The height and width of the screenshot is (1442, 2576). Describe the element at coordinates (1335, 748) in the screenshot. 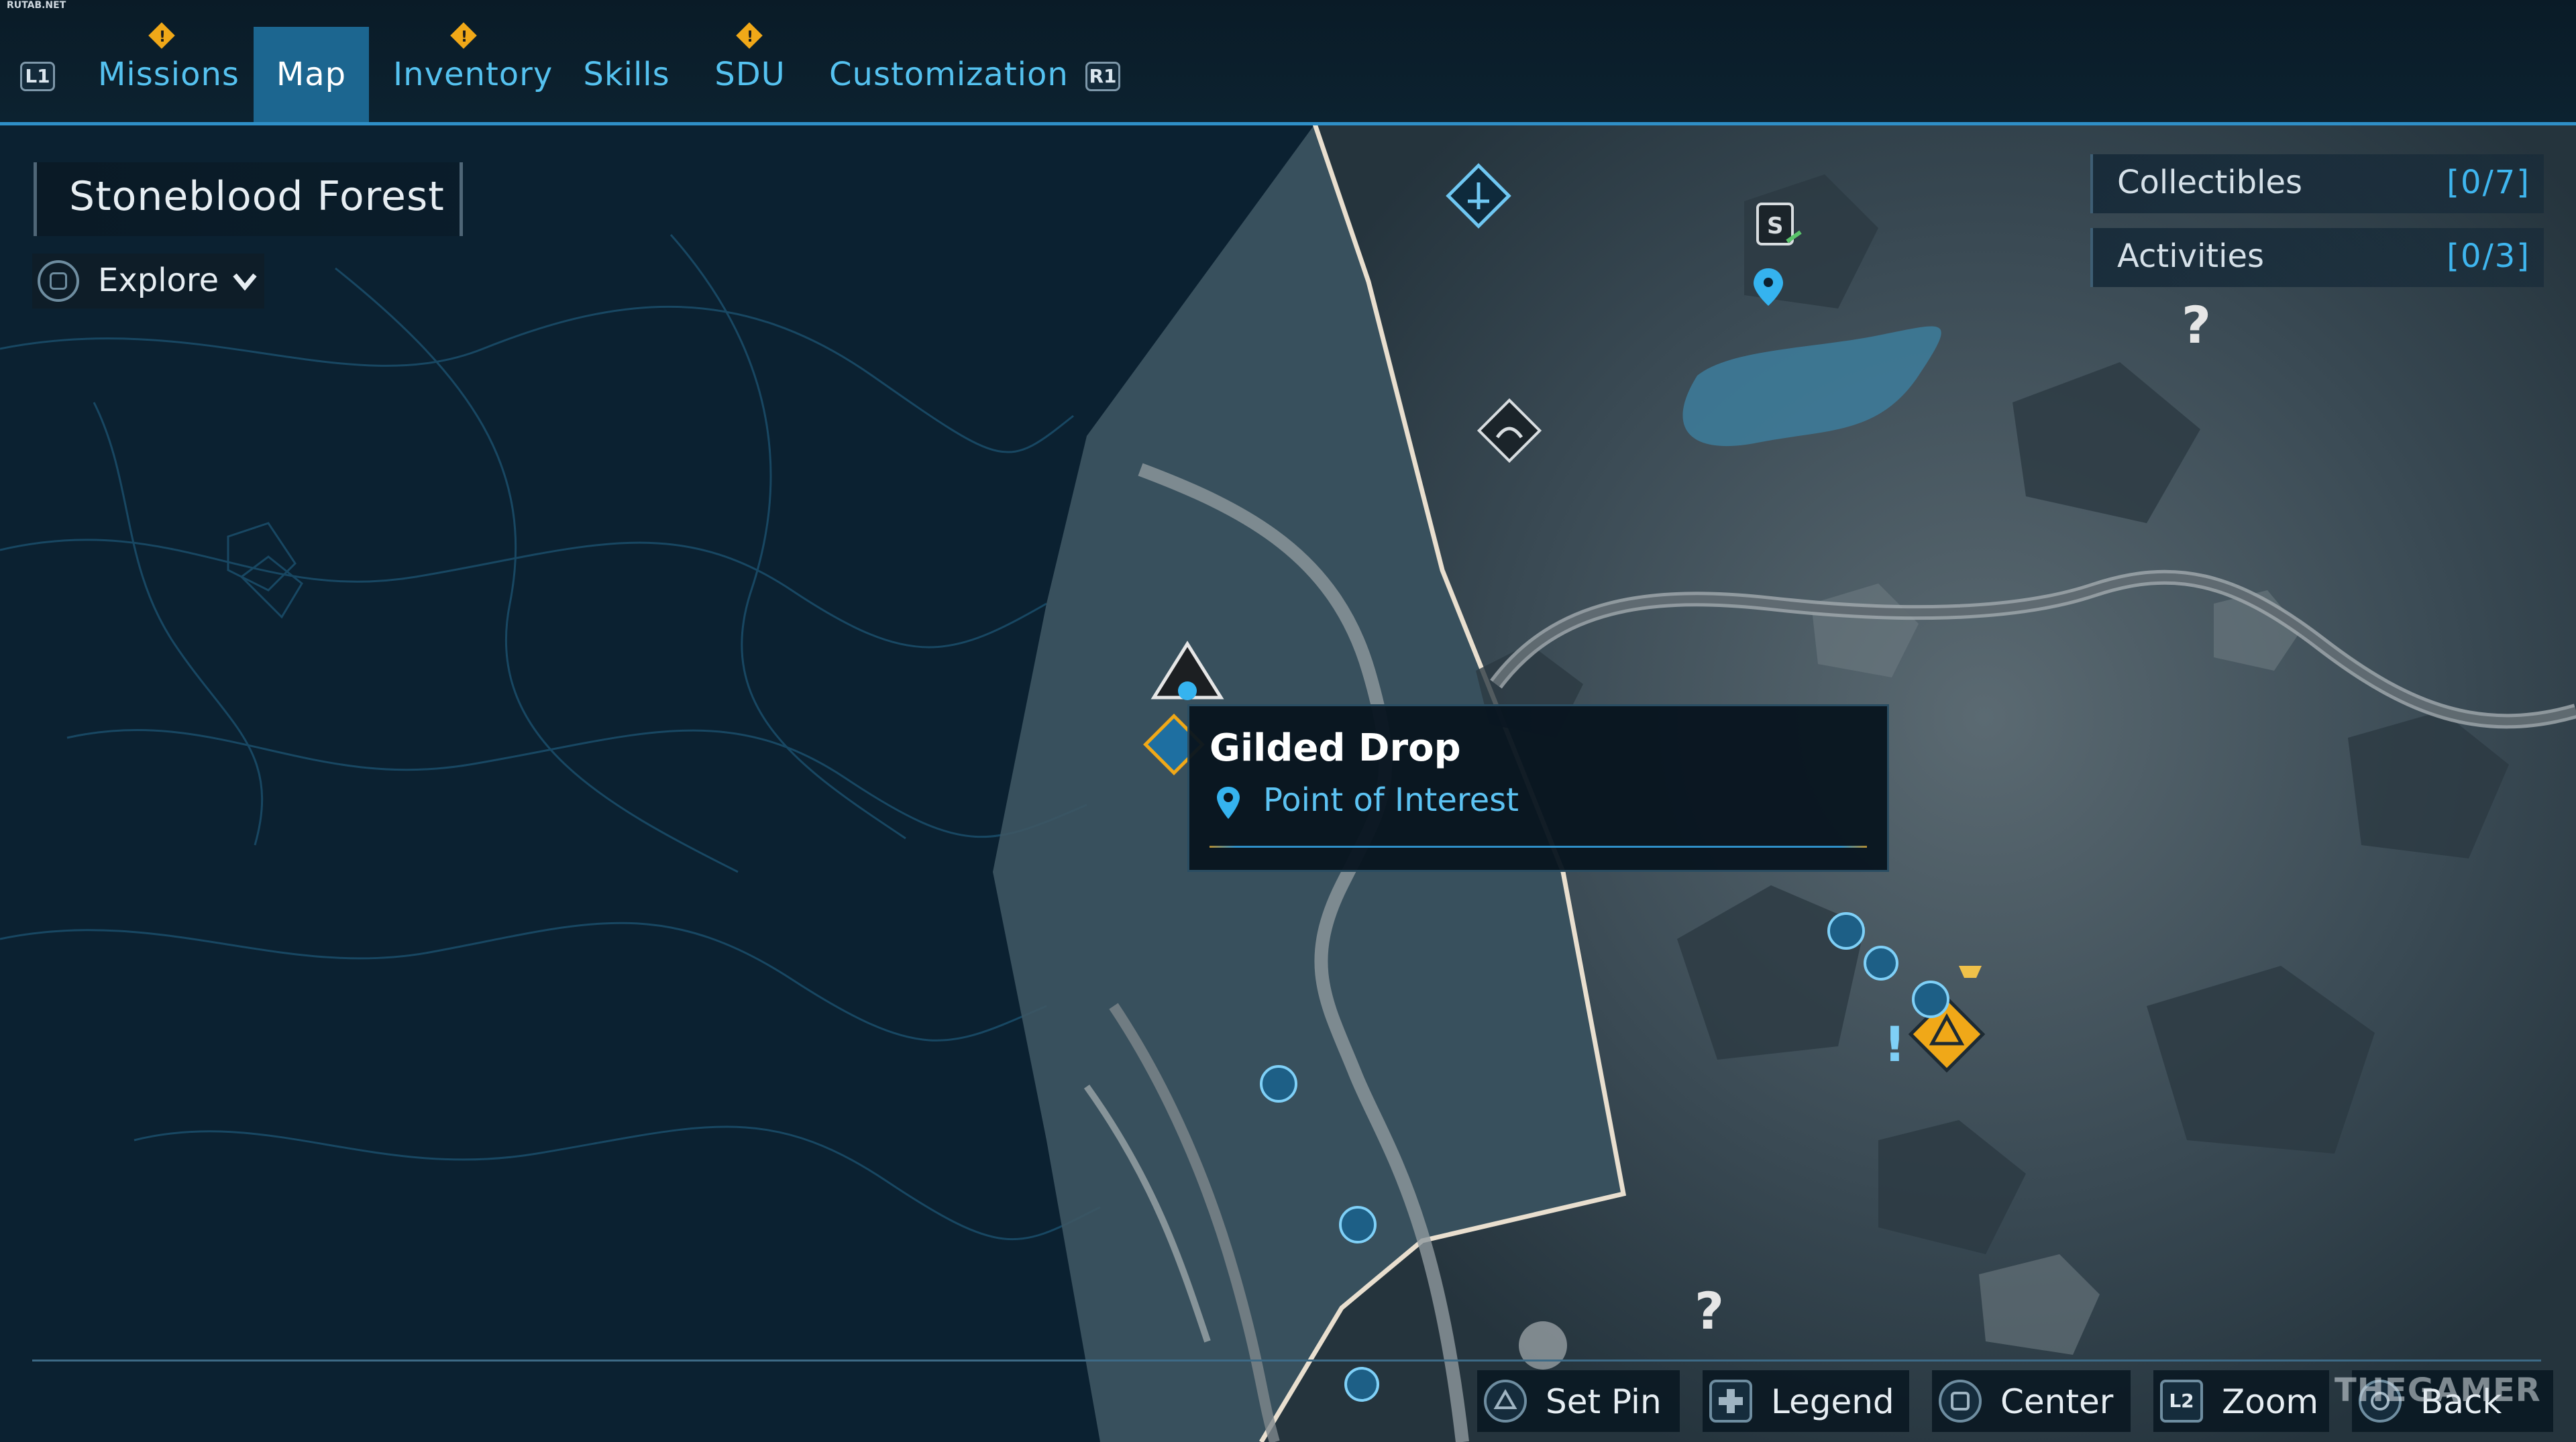

I see `tooltip-title: Gilded Drop` at that location.